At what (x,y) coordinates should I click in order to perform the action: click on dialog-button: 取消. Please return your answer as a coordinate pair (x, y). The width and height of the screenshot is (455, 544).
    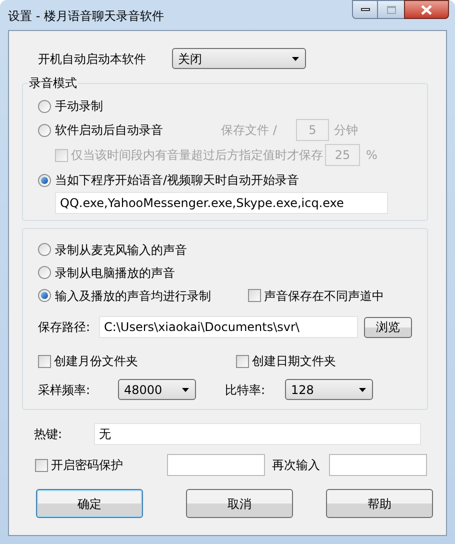
    Looking at the image, I should click on (239, 503).